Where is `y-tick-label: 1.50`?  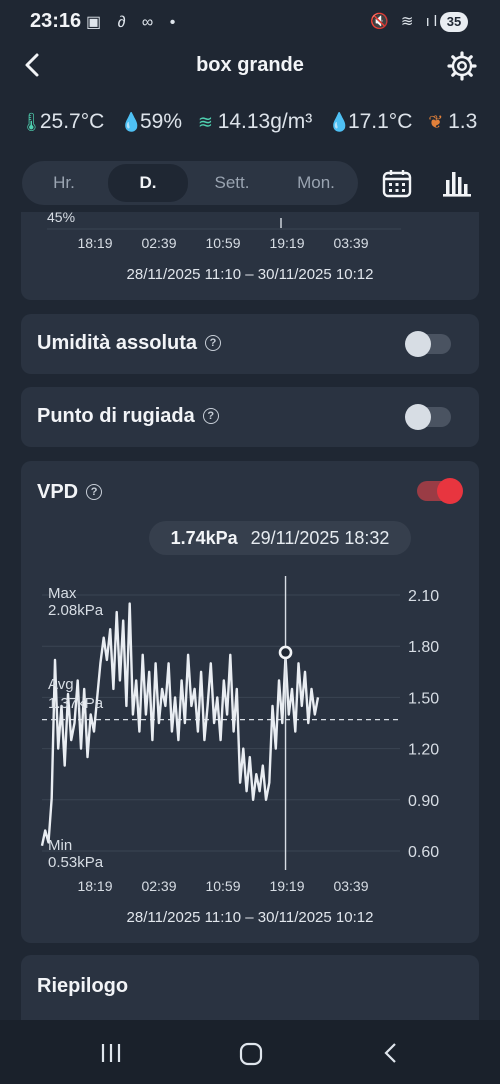 y-tick-label: 1.50 is located at coordinates (423, 698).